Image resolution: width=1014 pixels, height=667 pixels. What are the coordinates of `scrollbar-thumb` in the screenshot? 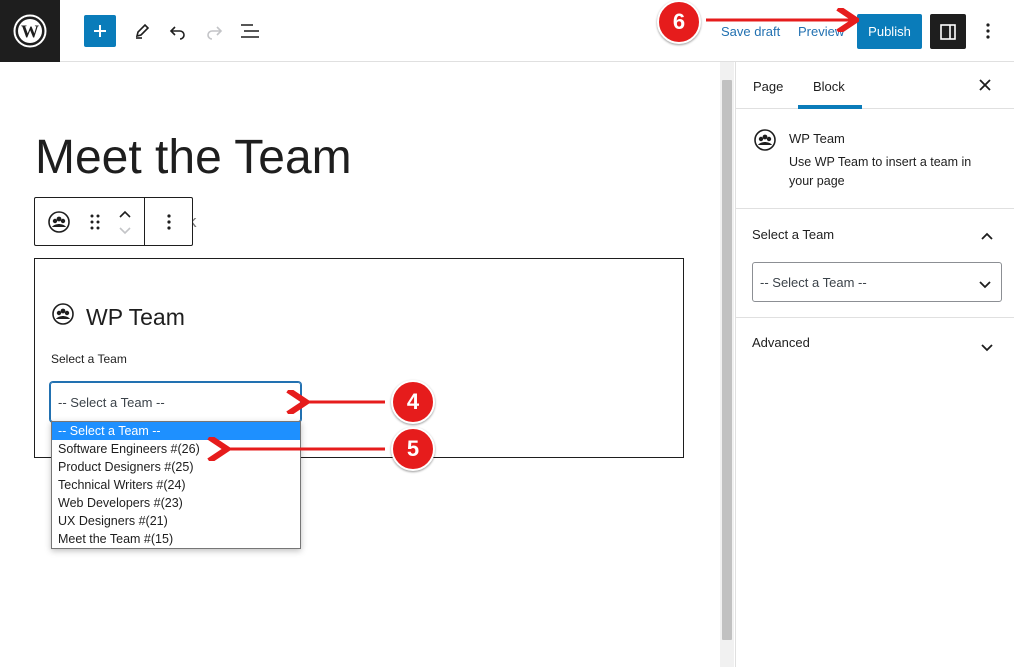 It's located at (727, 360).